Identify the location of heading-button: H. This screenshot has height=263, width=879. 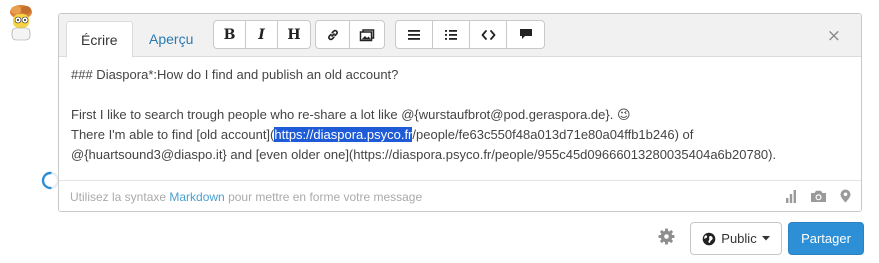
(294, 34).